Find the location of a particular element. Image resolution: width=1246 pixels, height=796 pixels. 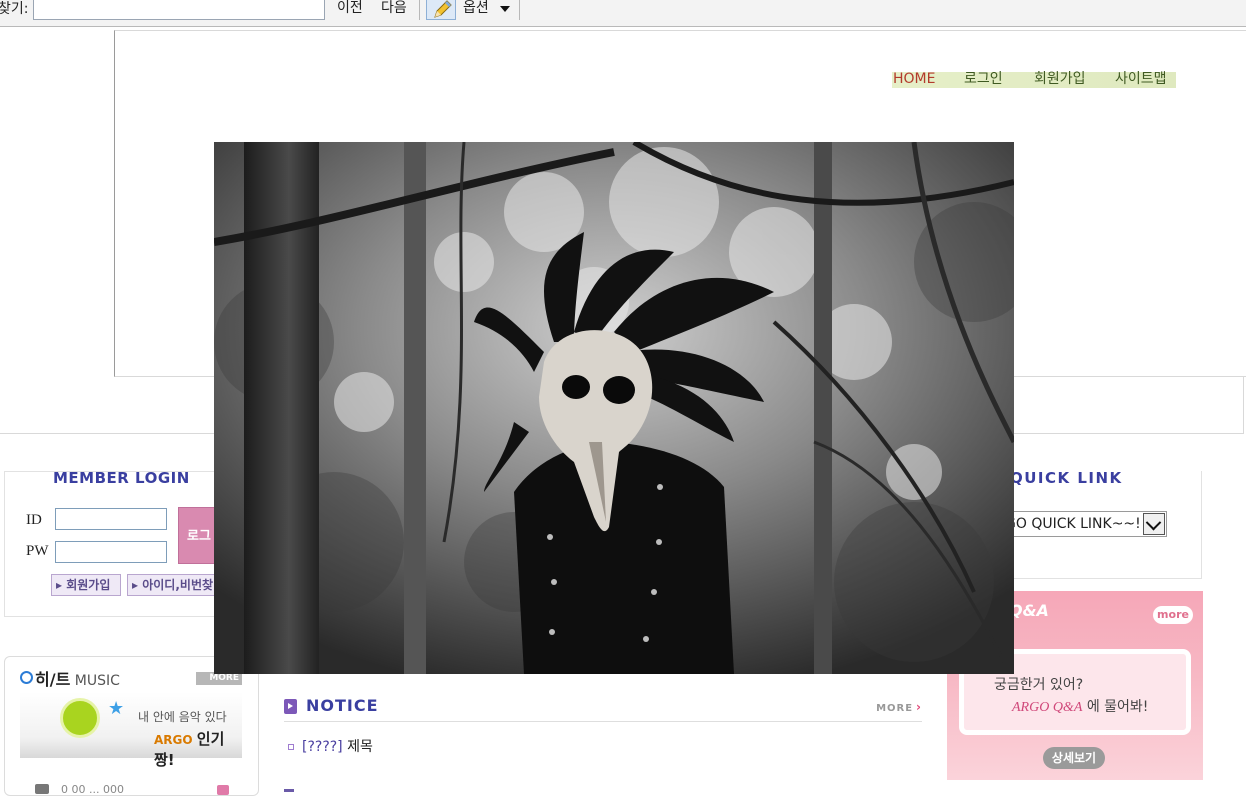

list-item: [????] 제목 is located at coordinates (330, 746).